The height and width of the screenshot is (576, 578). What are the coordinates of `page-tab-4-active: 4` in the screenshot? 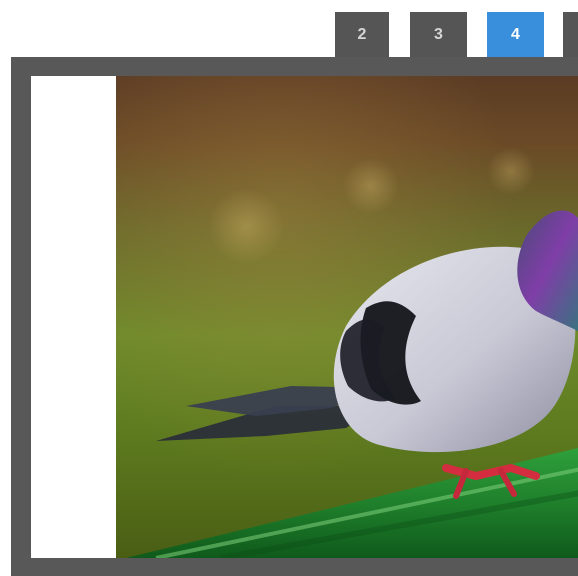 It's located at (515, 35).